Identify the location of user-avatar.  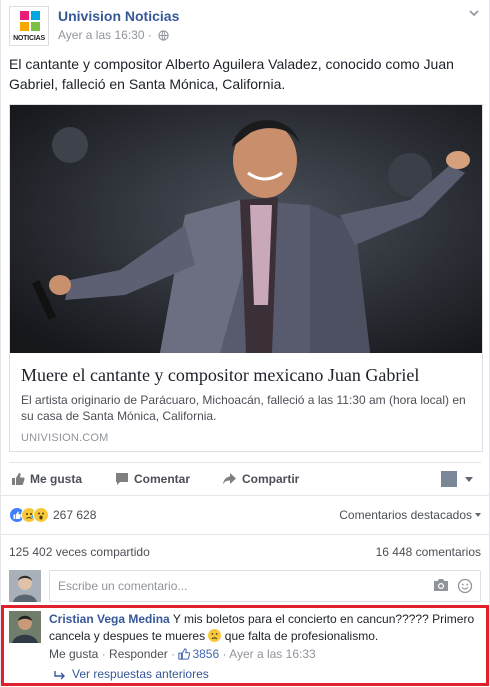
(25, 586).